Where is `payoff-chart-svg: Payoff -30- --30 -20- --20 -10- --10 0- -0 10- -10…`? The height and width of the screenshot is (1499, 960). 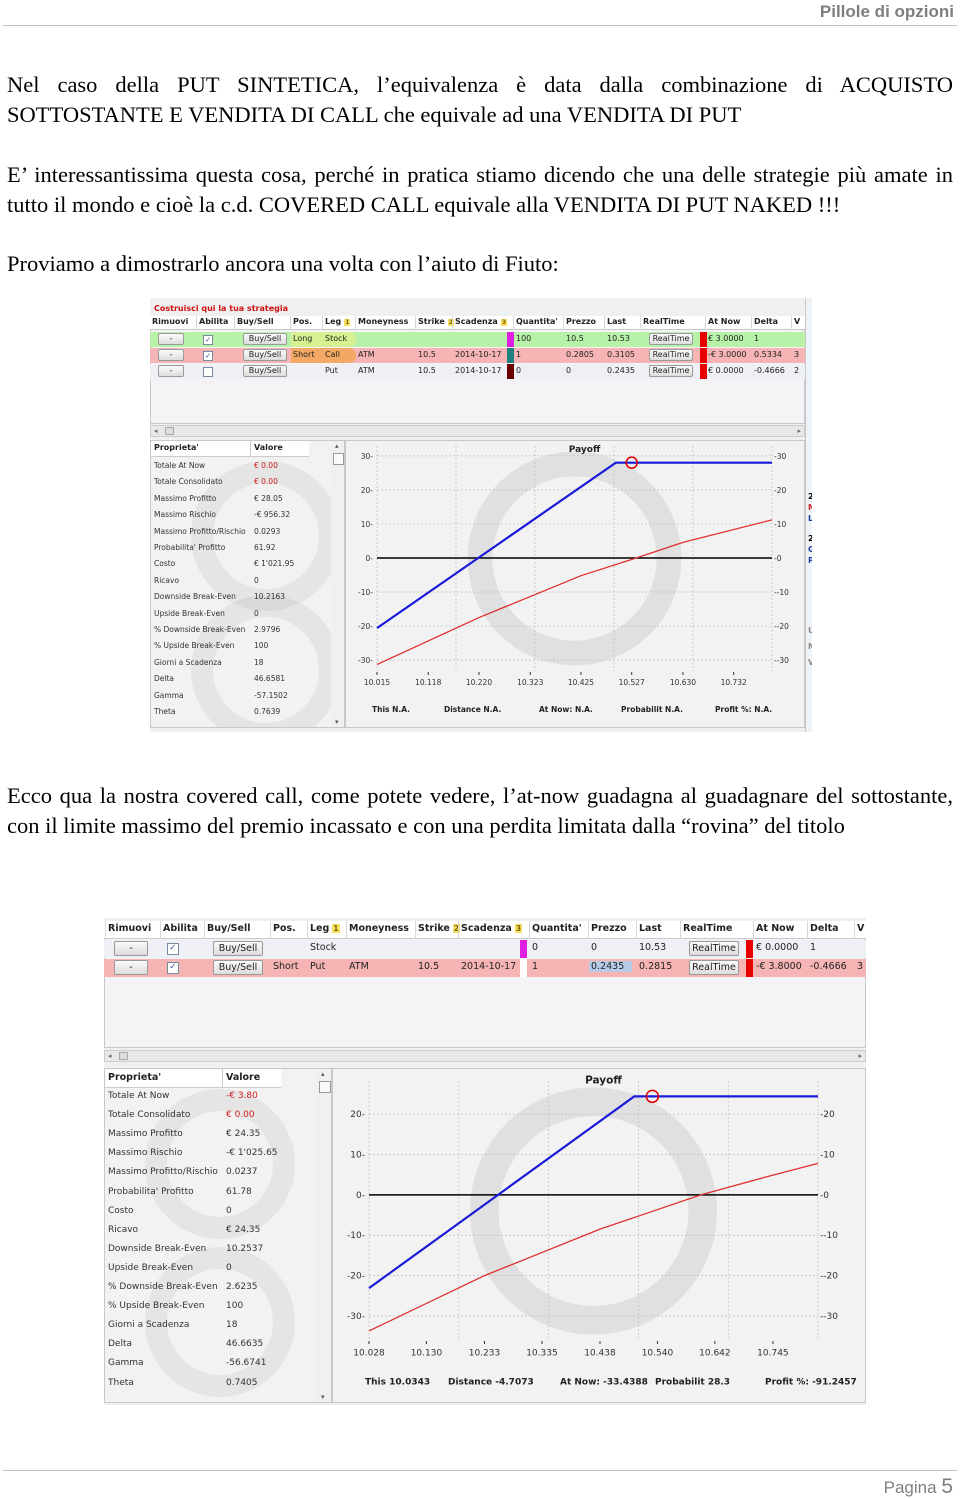
payoff-chart-svg: Payoff -30- --30 -20- --20 -10- --10 0- -0 10- -10… is located at coordinates (602, 1231).